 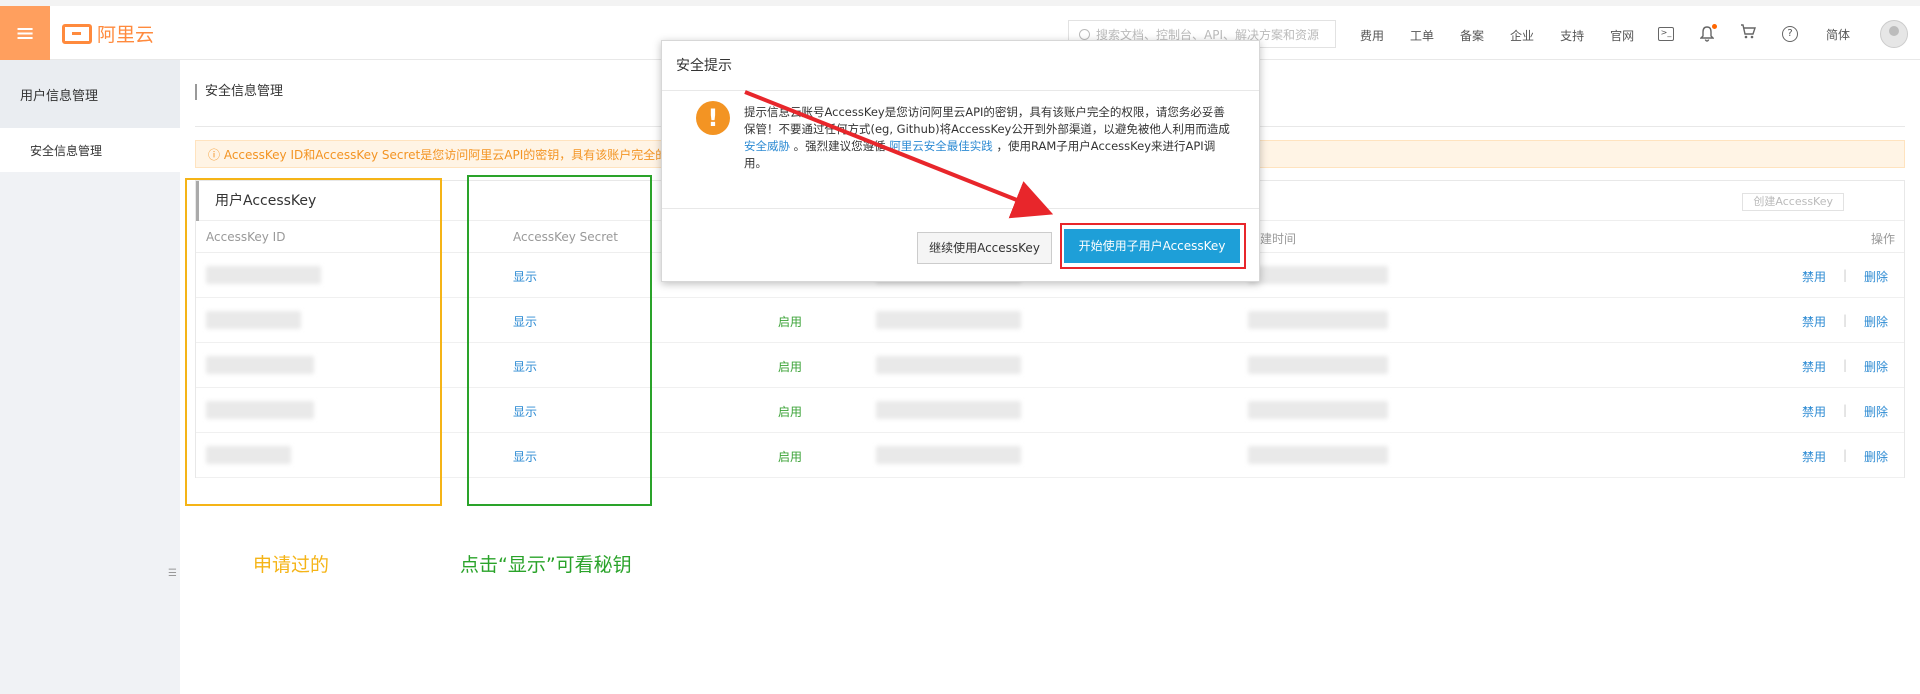 What do you see at coordinates (899, 154) in the screenshot?
I see `annotation-arrow` at bounding box center [899, 154].